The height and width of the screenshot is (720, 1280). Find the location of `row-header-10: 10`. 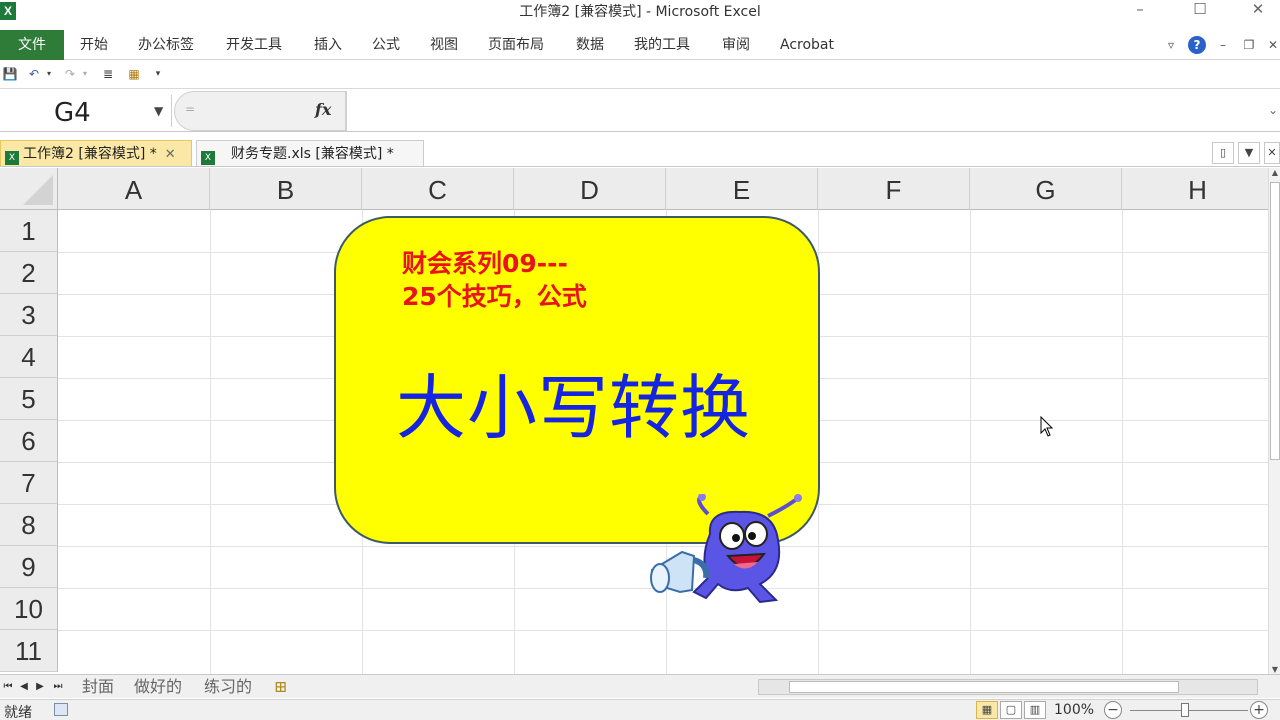

row-header-10: 10 is located at coordinates (29, 609).